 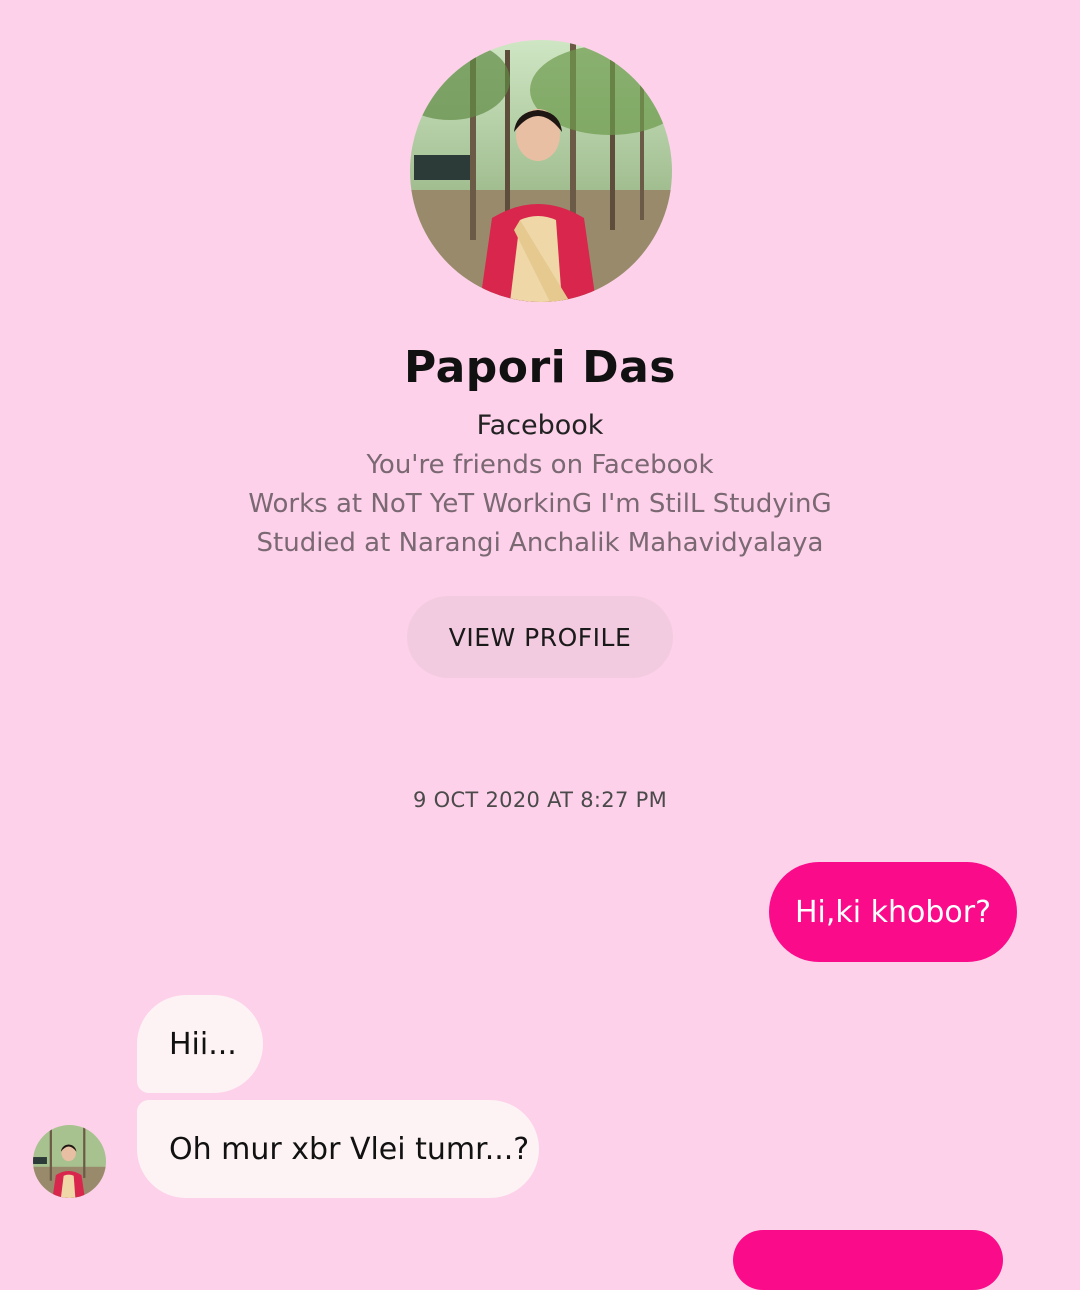 I want to click on view-profile-button: VIEW PROFILE, so click(x=540, y=637).